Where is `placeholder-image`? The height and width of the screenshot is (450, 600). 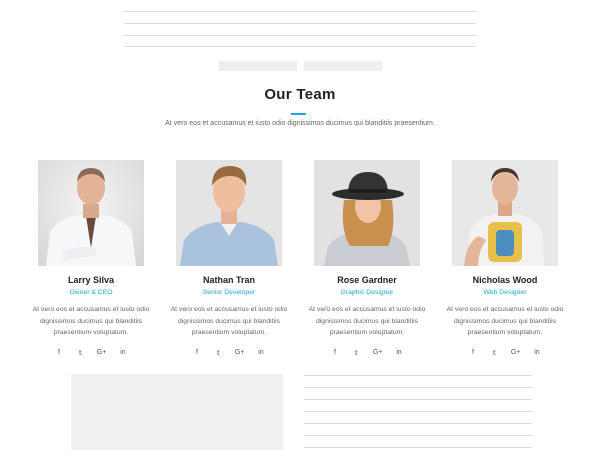
placeholder-image is located at coordinates (177, 412).